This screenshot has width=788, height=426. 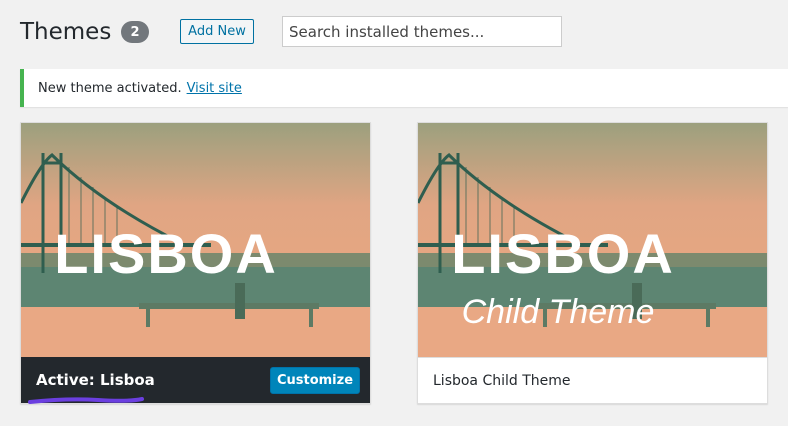 What do you see at coordinates (315, 380) in the screenshot?
I see `customize-button: Customize` at bounding box center [315, 380].